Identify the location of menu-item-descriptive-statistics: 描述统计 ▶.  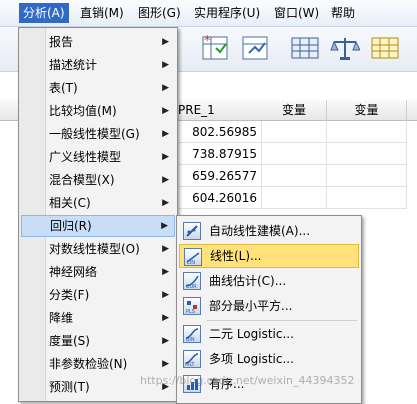
(98, 65).